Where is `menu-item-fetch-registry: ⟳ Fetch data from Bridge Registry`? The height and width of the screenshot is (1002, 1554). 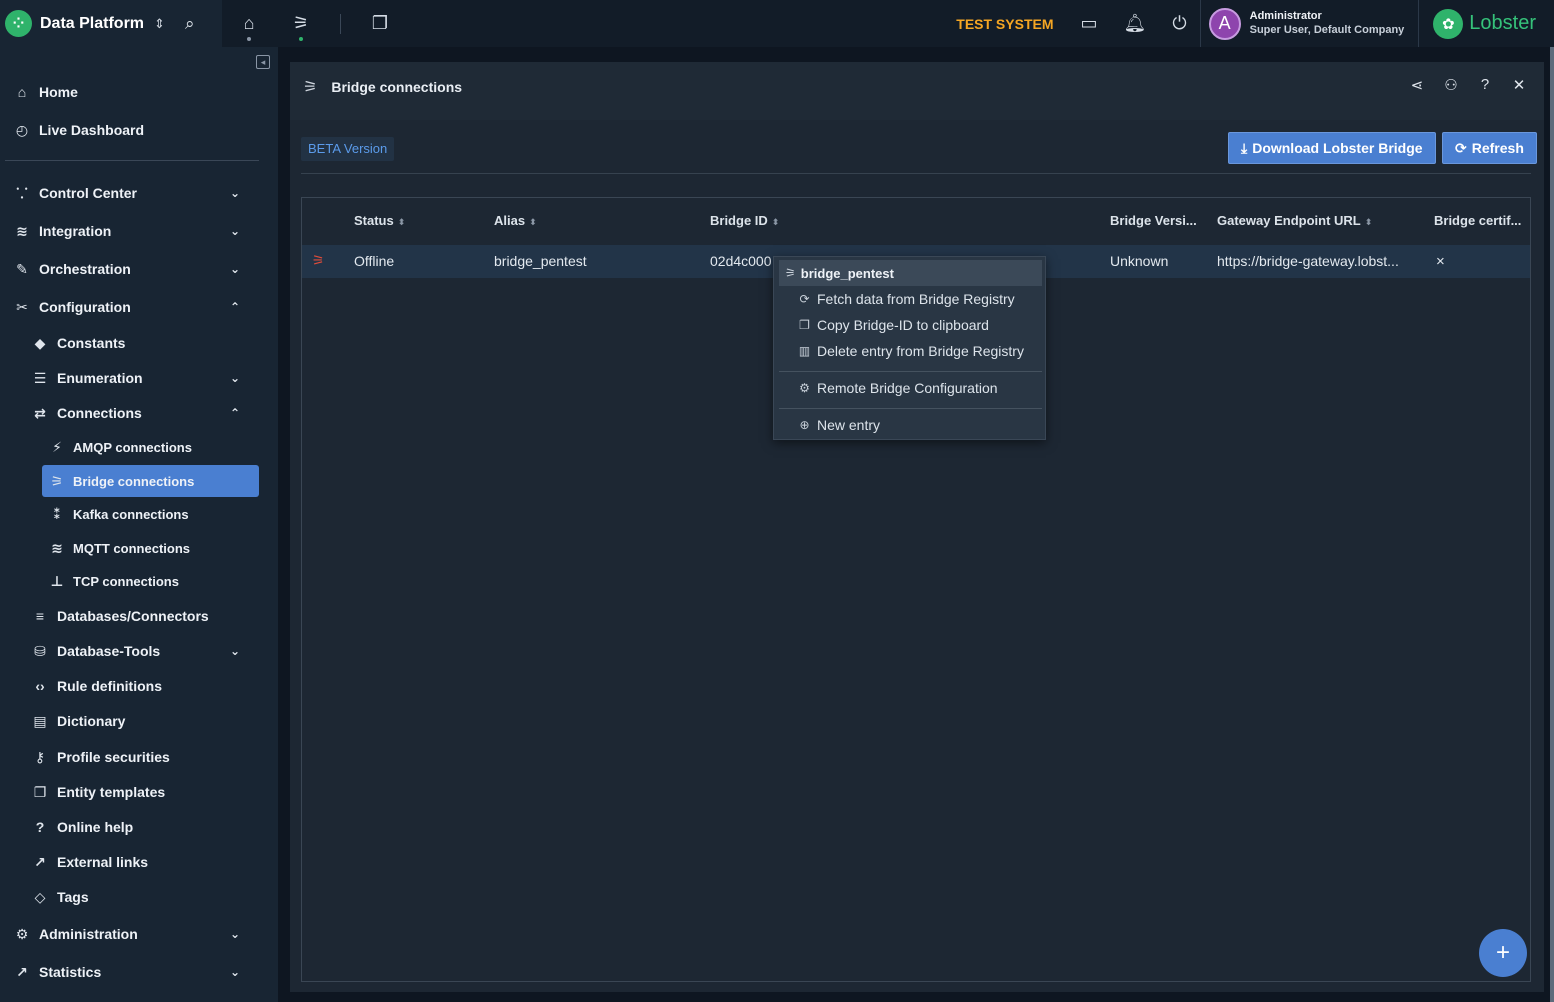 menu-item-fetch-registry: ⟳ Fetch data from Bridge Registry is located at coordinates (906, 299).